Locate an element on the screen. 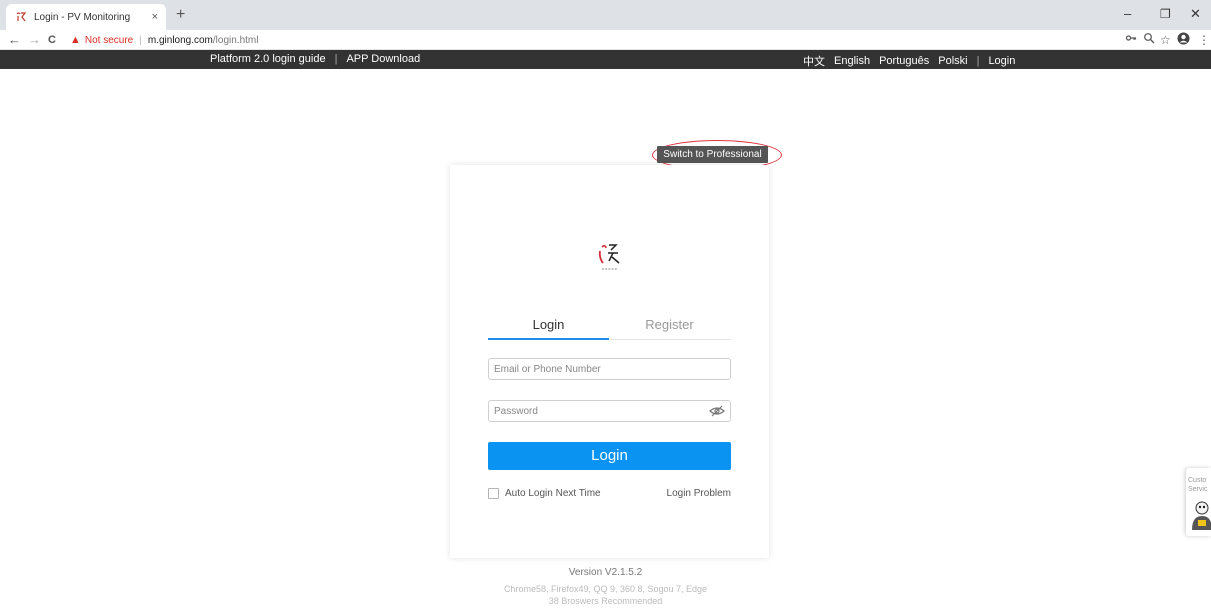 Image resolution: width=1211 pixels, height=610 pixels. site-nav-right: 中文 English Português Polski | Login is located at coordinates (909, 61).